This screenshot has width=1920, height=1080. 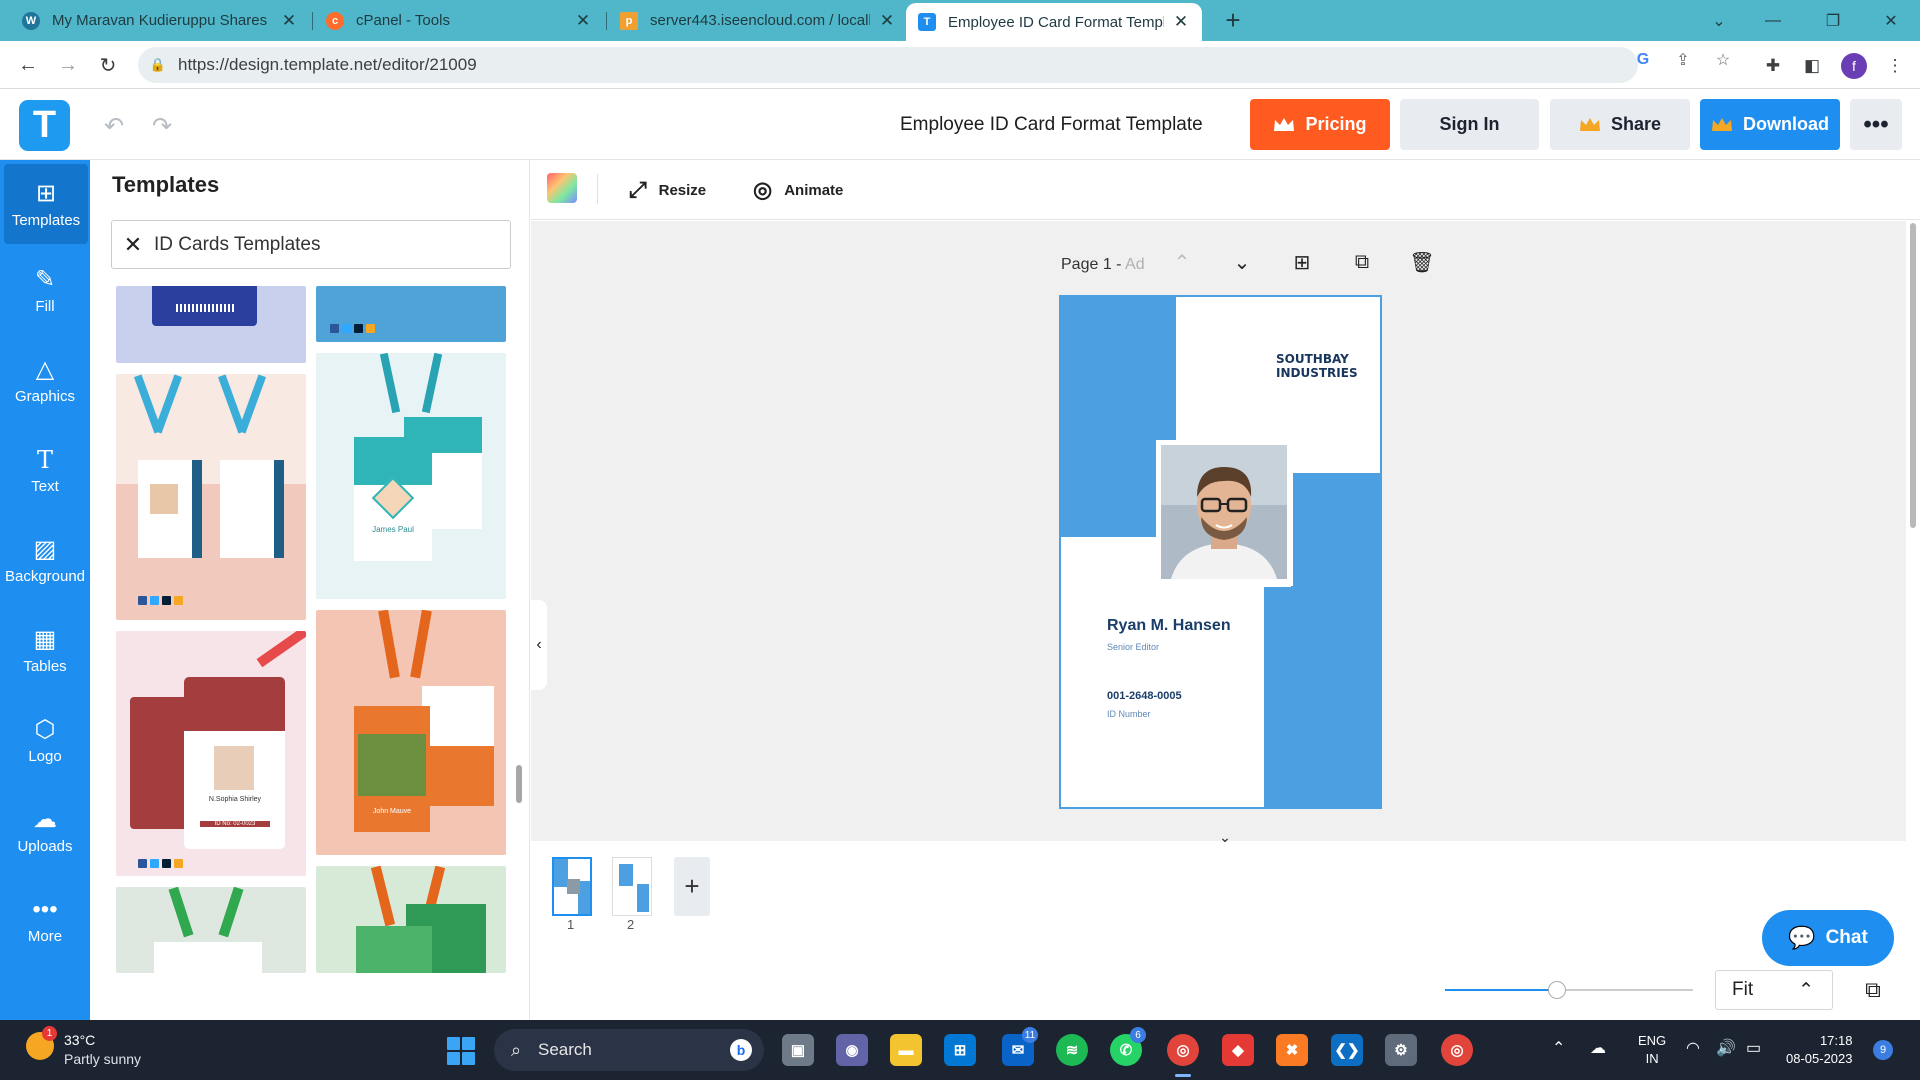 What do you see at coordinates (45, 470) in the screenshot?
I see `rail-item-text: T Text` at bounding box center [45, 470].